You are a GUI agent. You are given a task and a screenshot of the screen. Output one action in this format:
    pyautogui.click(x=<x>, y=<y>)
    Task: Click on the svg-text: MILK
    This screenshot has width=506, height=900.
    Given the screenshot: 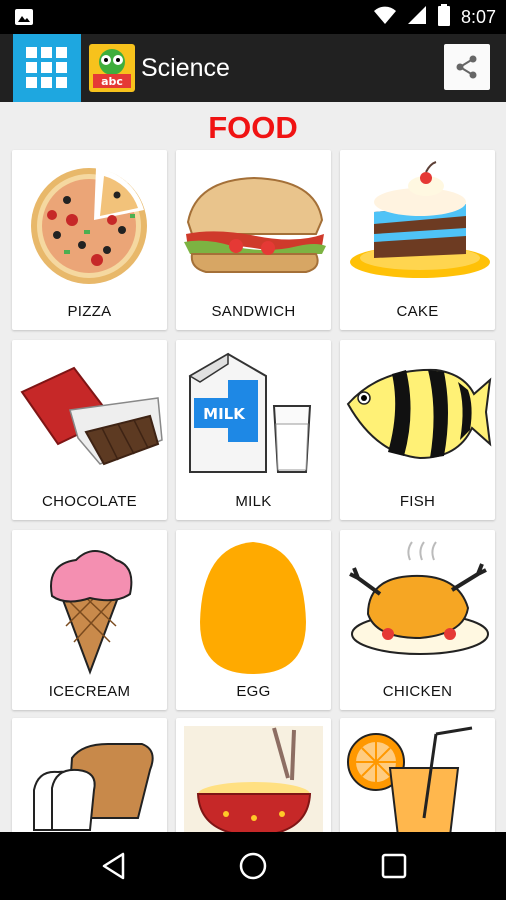 What is the action you would take?
    pyautogui.click(x=224, y=414)
    